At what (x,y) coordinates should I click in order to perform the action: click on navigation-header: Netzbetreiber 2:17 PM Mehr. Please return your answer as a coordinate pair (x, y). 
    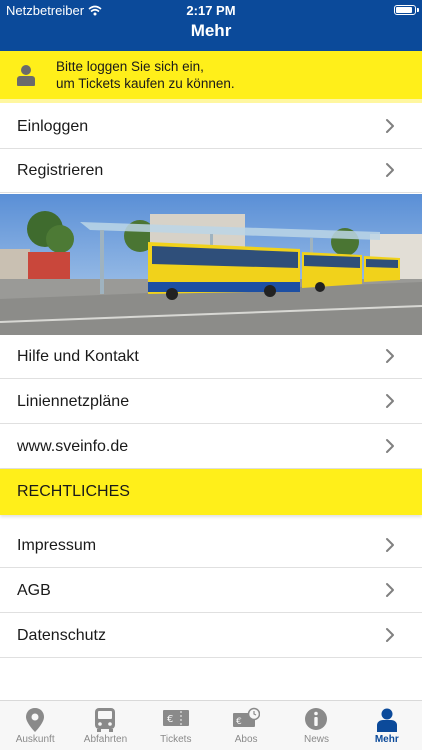
    Looking at the image, I should click on (211, 25).